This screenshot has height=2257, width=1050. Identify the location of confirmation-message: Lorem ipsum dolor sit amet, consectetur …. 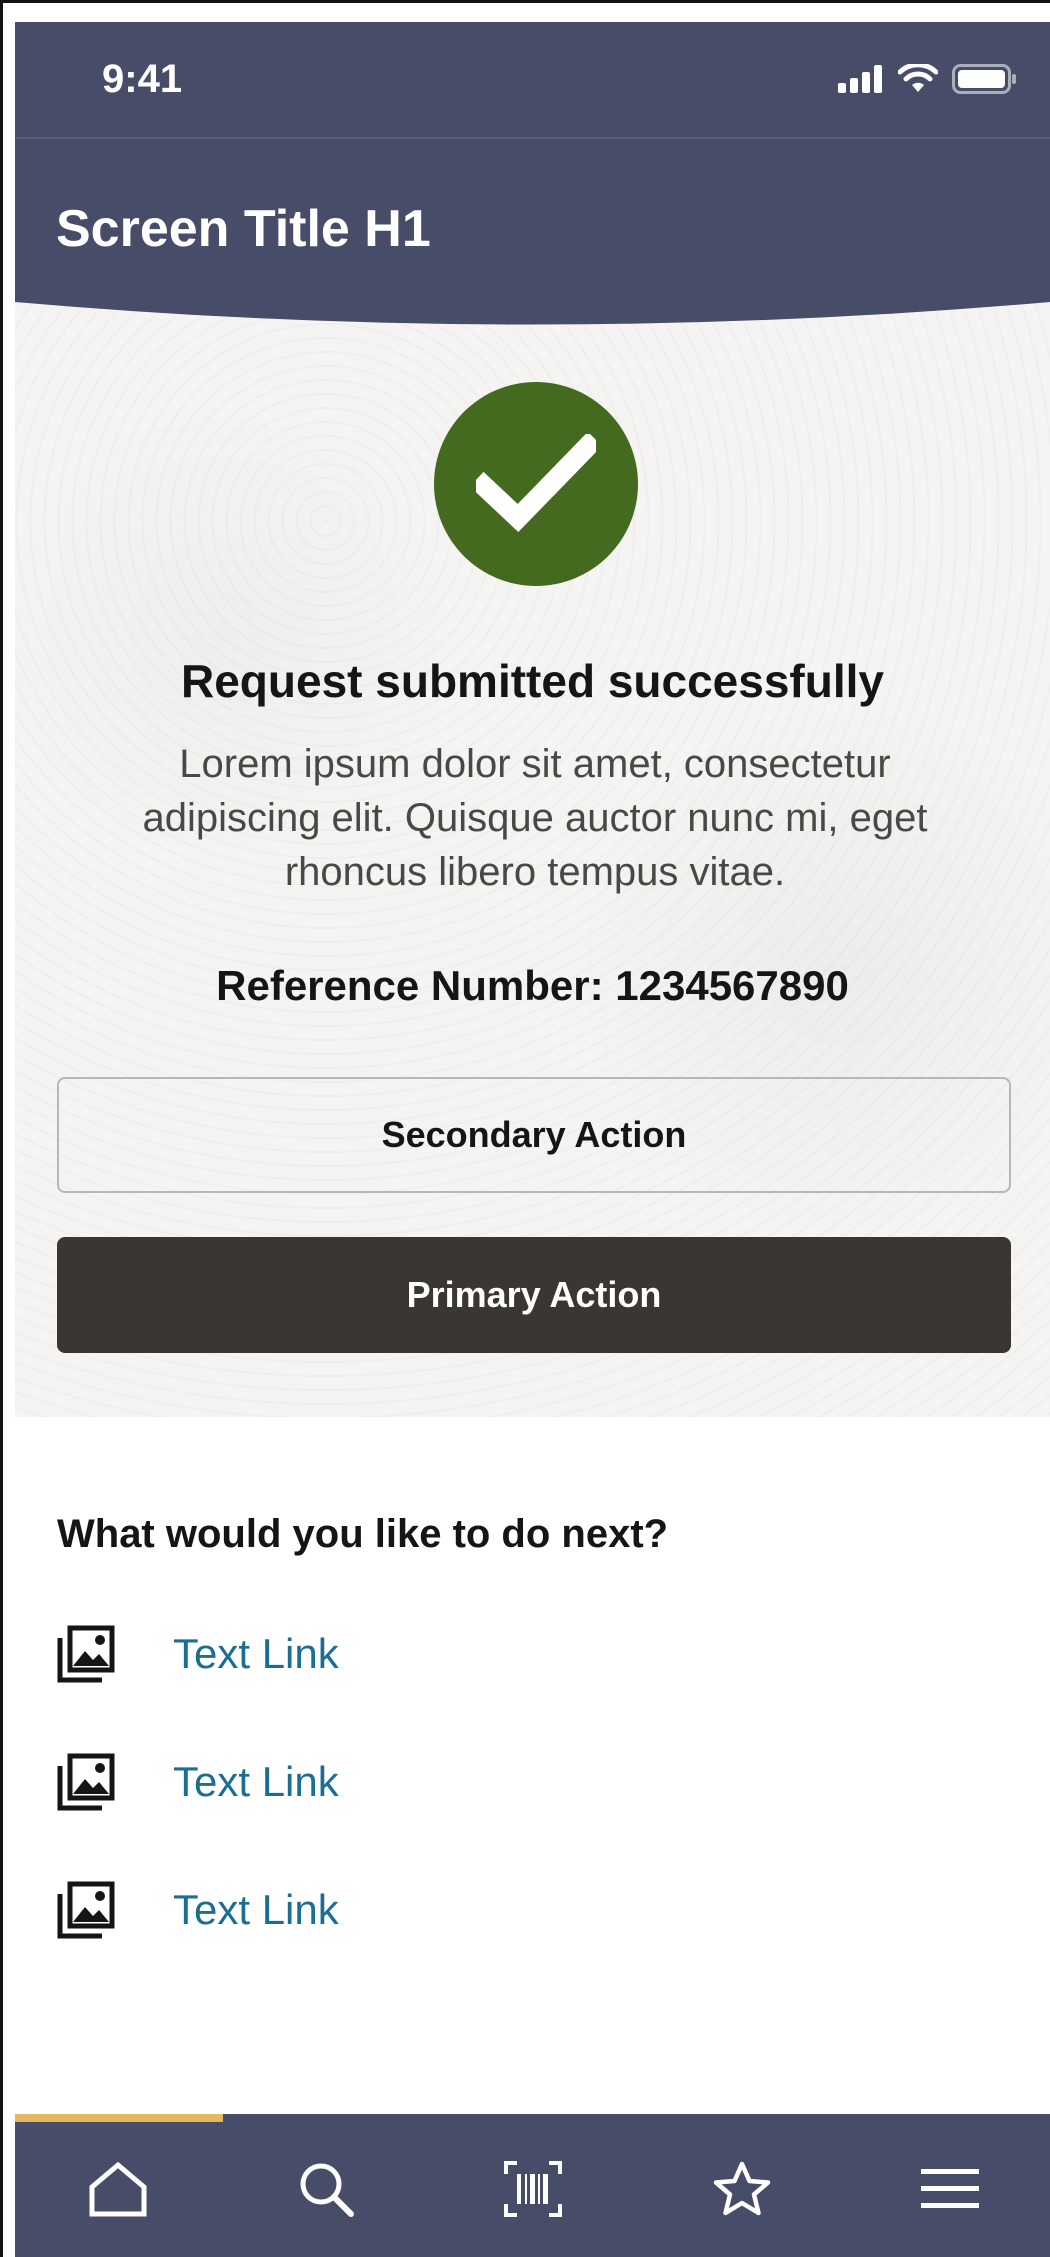
(535, 818).